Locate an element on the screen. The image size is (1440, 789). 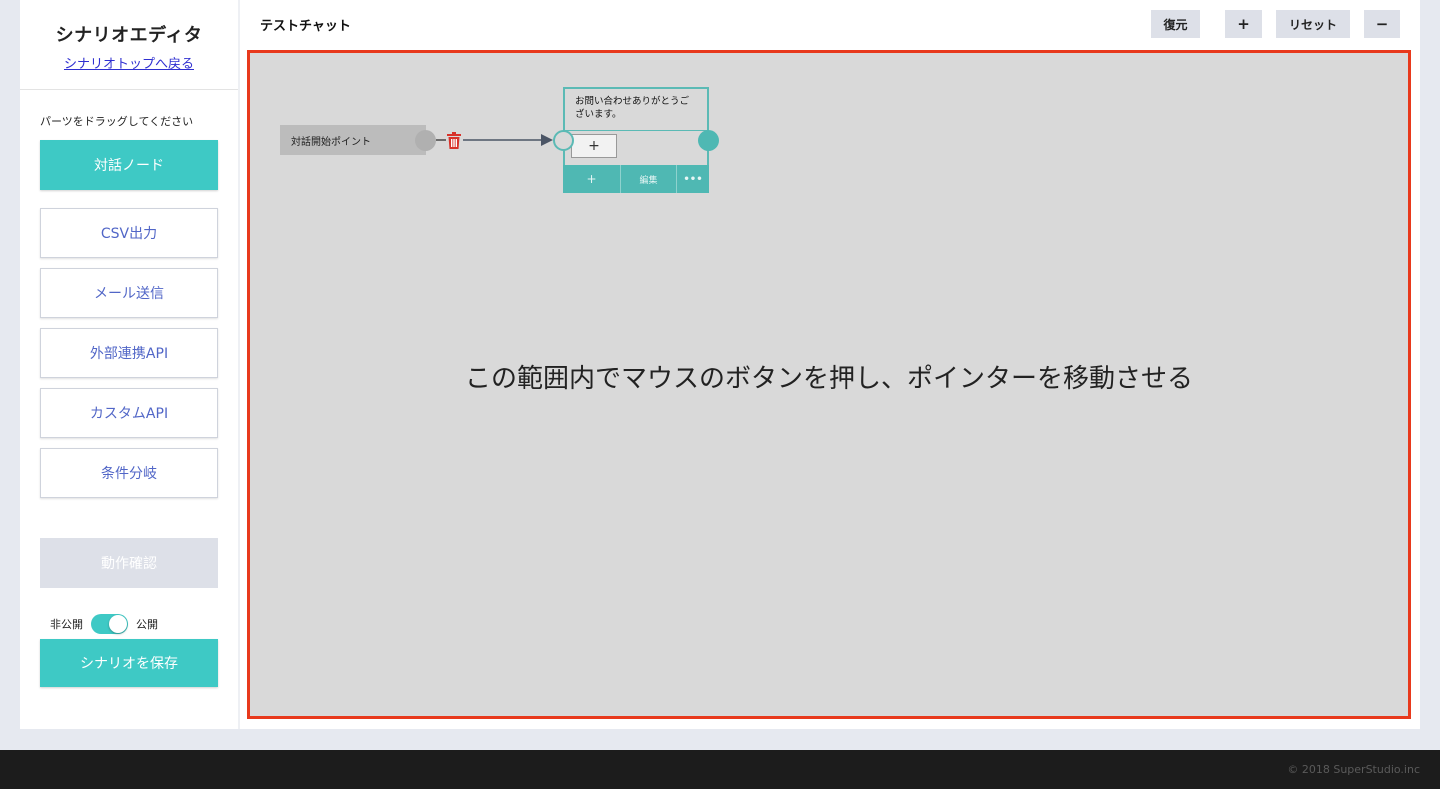
trash-icon is located at coordinates (454, 140).